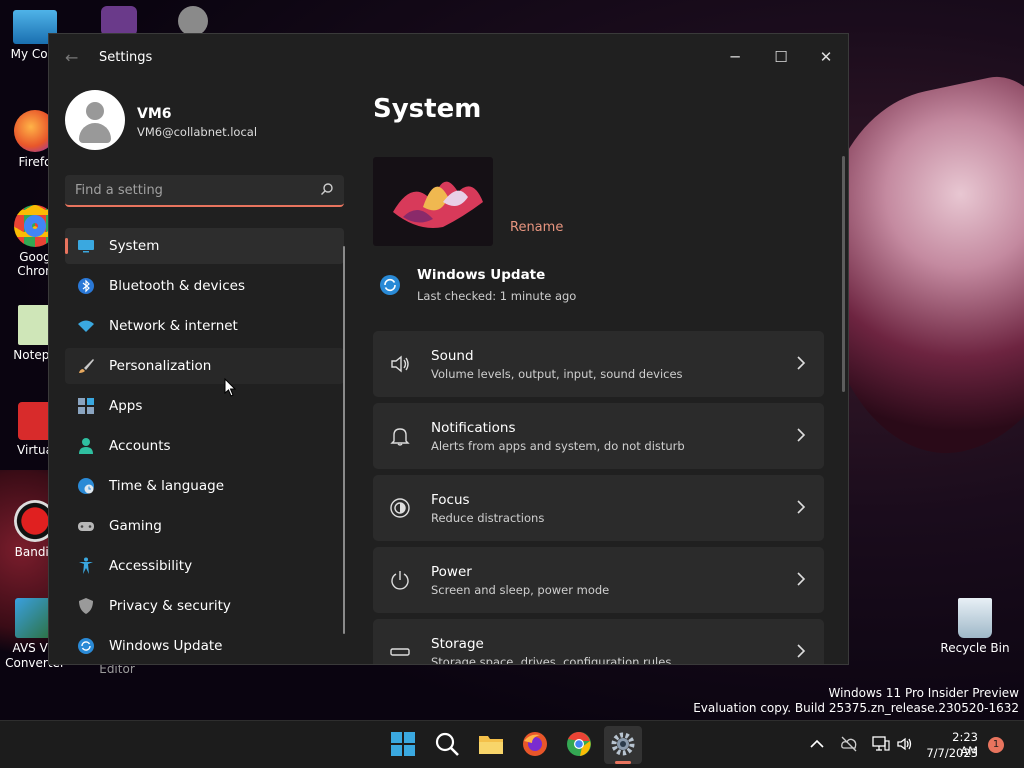 The width and height of the screenshot is (1024, 768). I want to click on notification-badge: 1, so click(996, 745).